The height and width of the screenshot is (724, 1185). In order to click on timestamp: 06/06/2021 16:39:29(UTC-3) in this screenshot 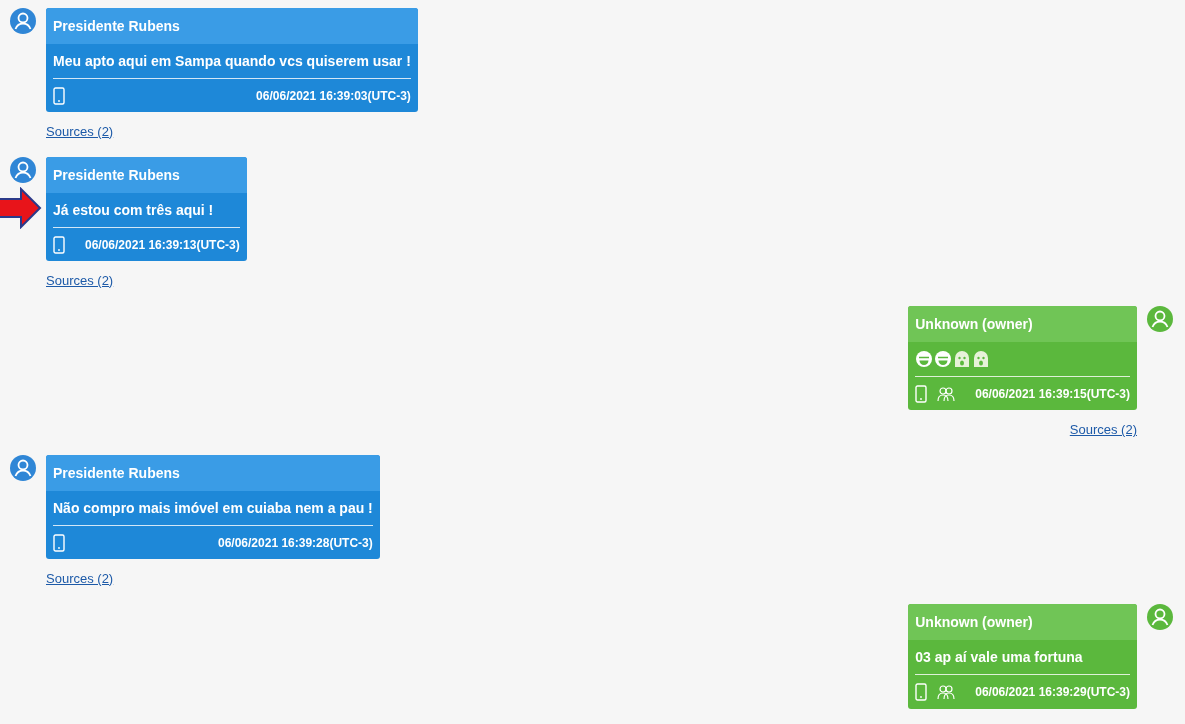, I will do `click(1052, 692)`.